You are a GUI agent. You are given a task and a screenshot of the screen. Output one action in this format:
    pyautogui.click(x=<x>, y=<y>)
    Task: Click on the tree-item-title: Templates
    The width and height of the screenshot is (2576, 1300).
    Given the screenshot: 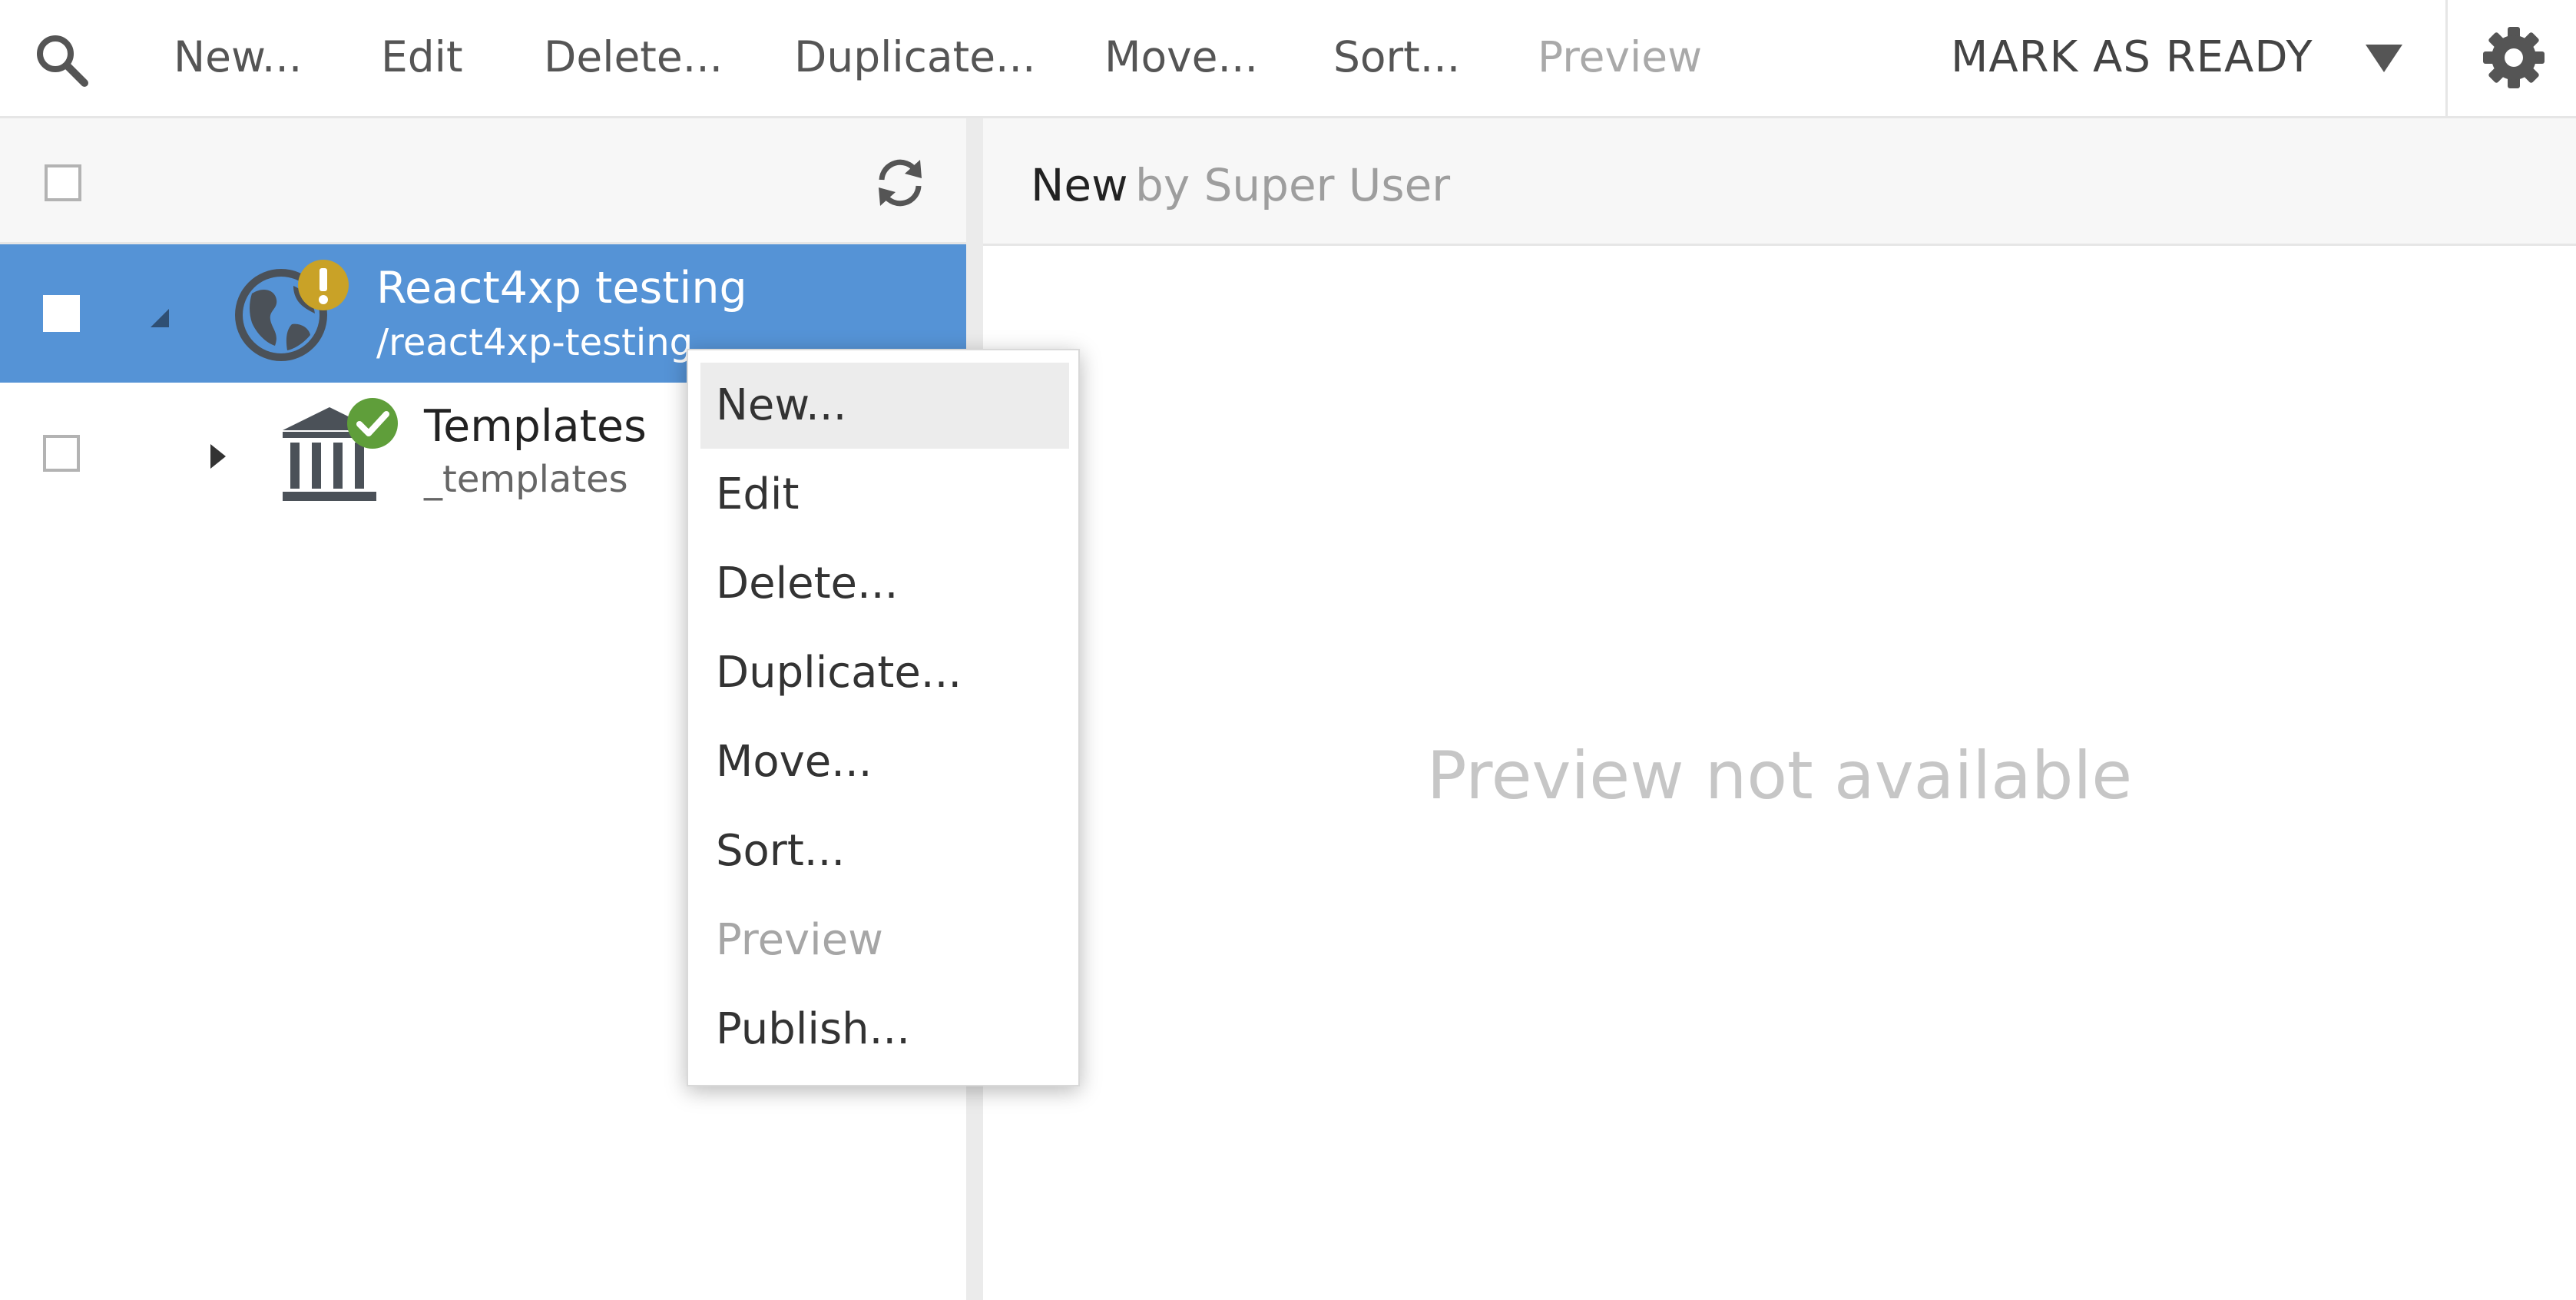 What is the action you would take?
    pyautogui.click(x=535, y=426)
    